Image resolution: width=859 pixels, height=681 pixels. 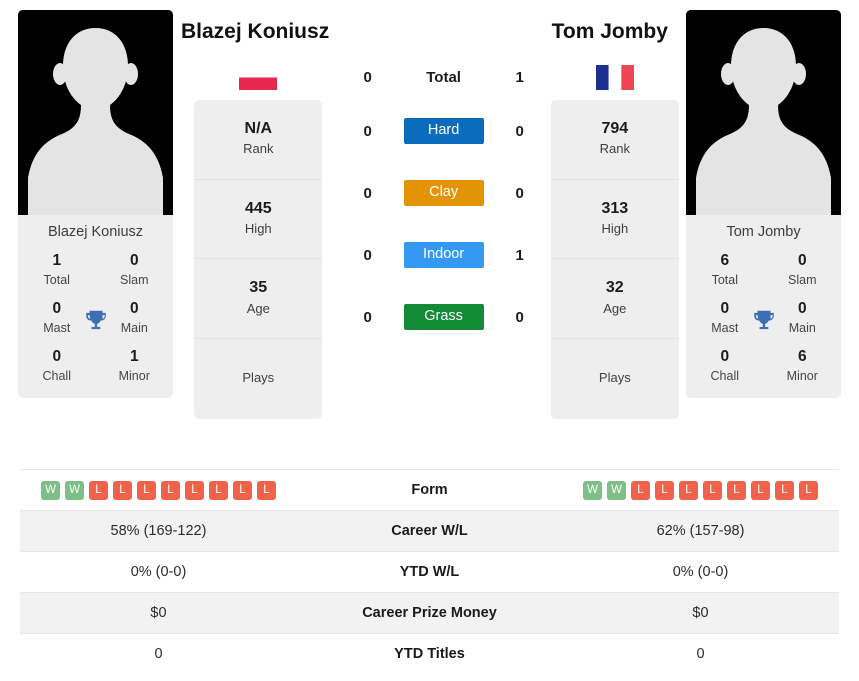 What do you see at coordinates (725, 356) in the screenshot?
I see `right-title-chall-value: 0` at bounding box center [725, 356].